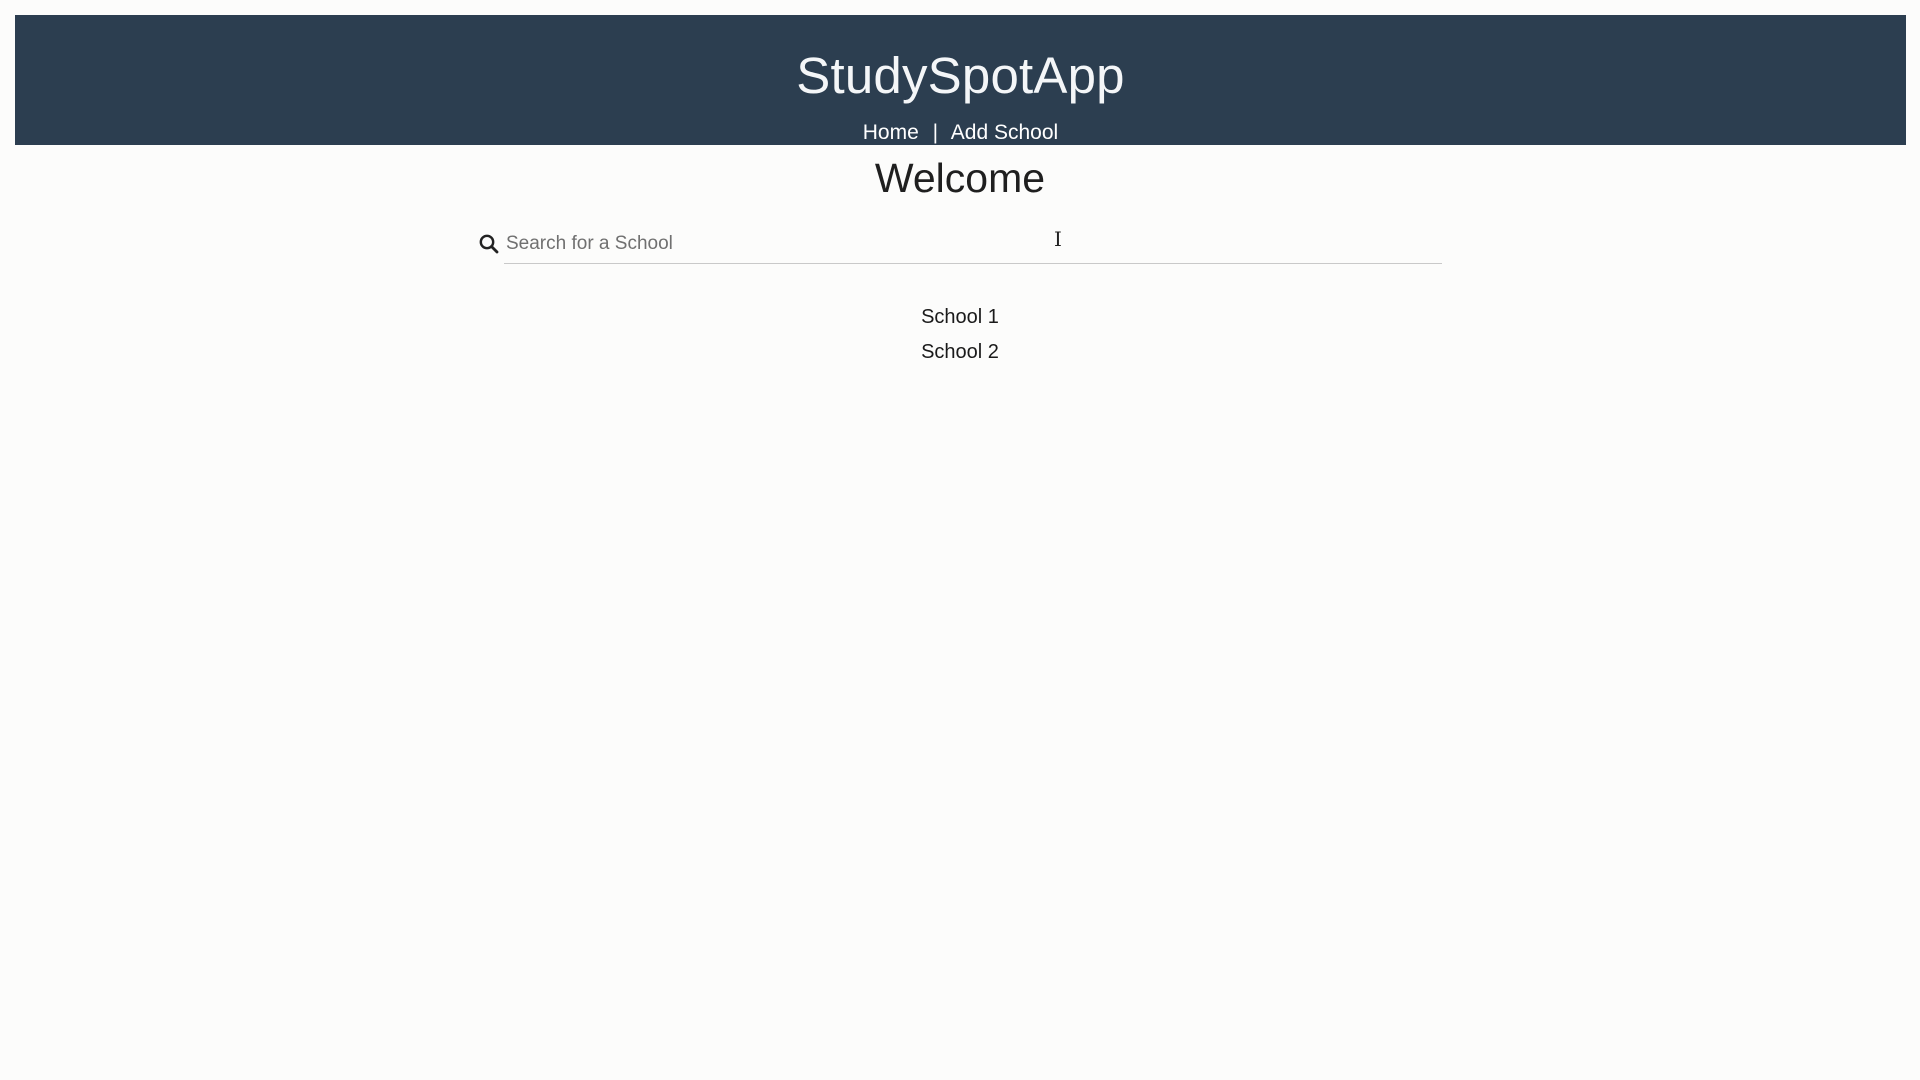 This screenshot has width=1920, height=1080. What do you see at coordinates (960, 75) in the screenshot?
I see `app-title: StudySpotApp` at bounding box center [960, 75].